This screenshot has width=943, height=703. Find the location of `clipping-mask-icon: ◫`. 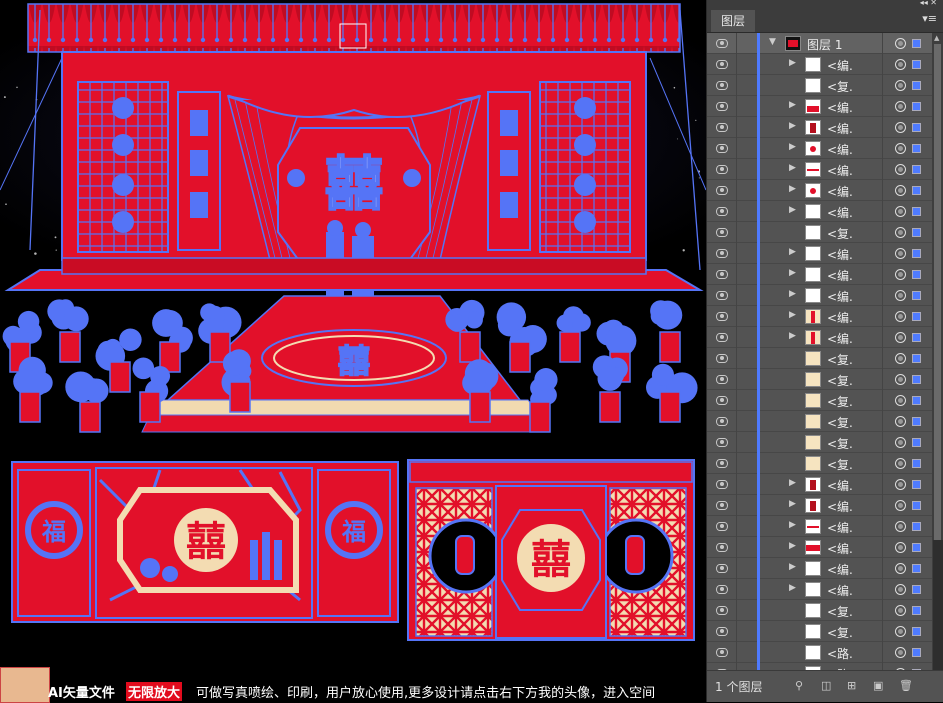

clipping-mask-icon: ◫ is located at coordinates (826, 685).